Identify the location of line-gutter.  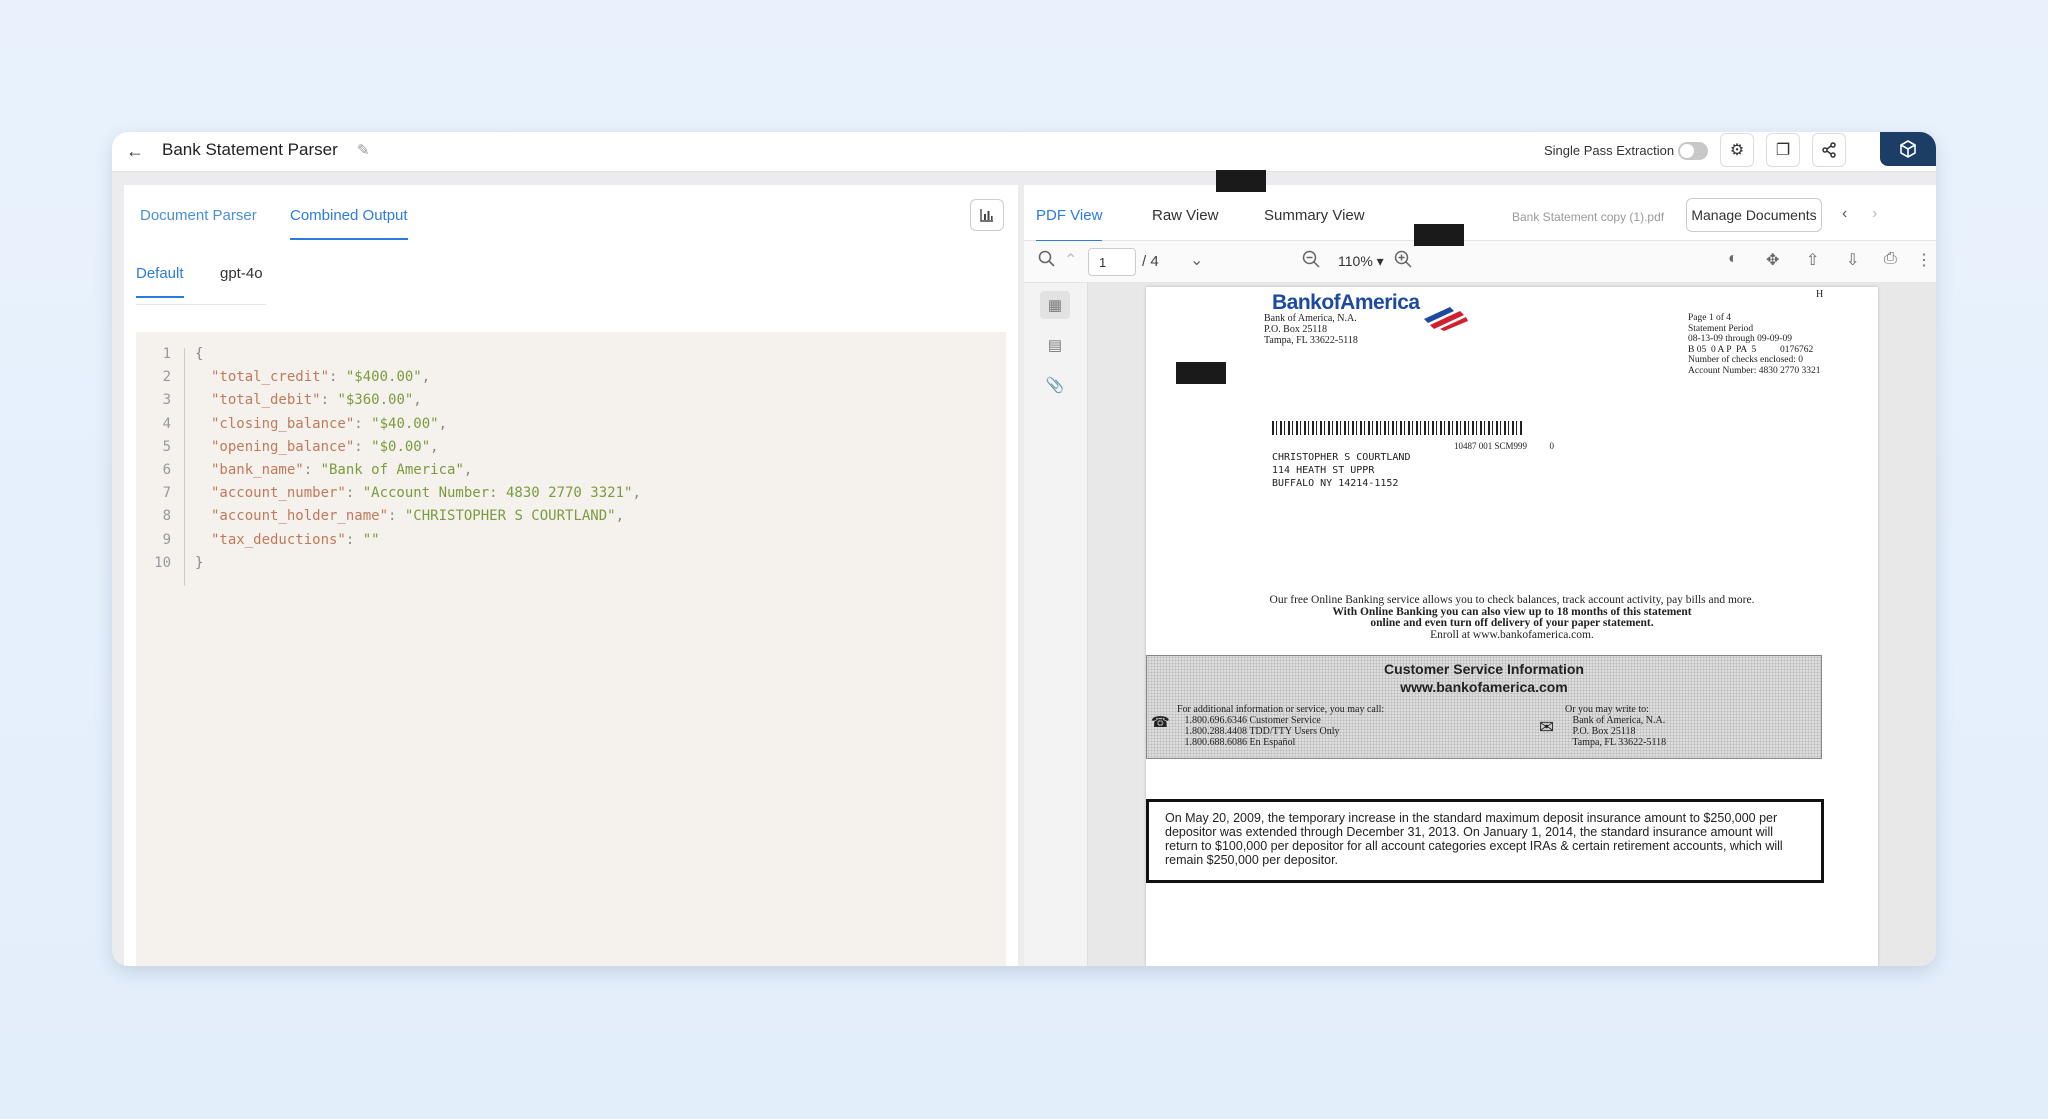
(184, 467).